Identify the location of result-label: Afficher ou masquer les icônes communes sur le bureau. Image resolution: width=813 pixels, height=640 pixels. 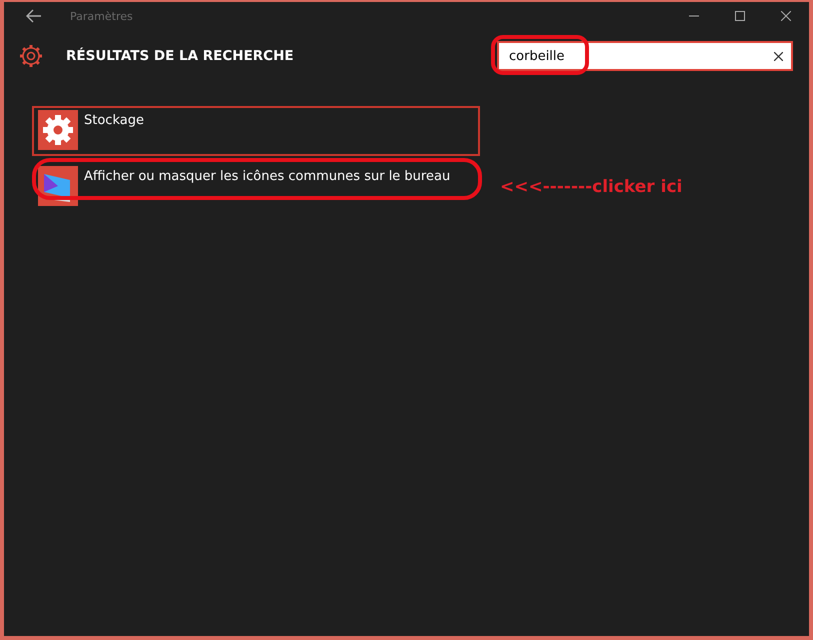
(267, 176).